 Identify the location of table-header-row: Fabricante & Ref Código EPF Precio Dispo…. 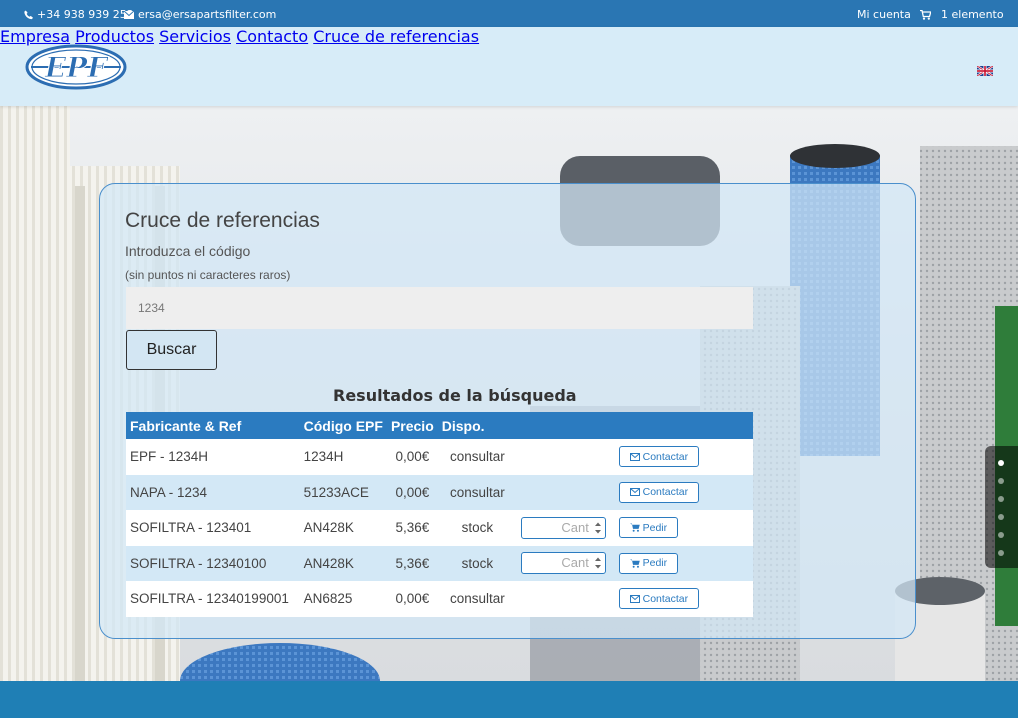
(439, 425).